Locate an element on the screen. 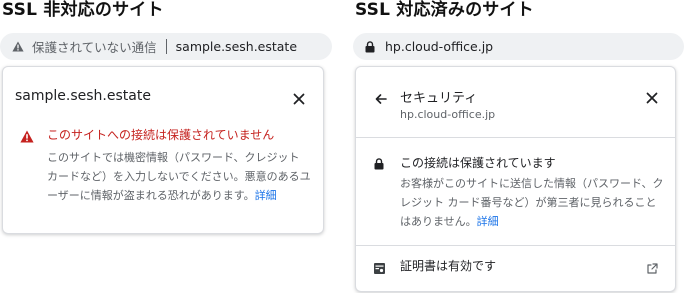  url-text: hp.cloud-office.jp is located at coordinates (439, 46).